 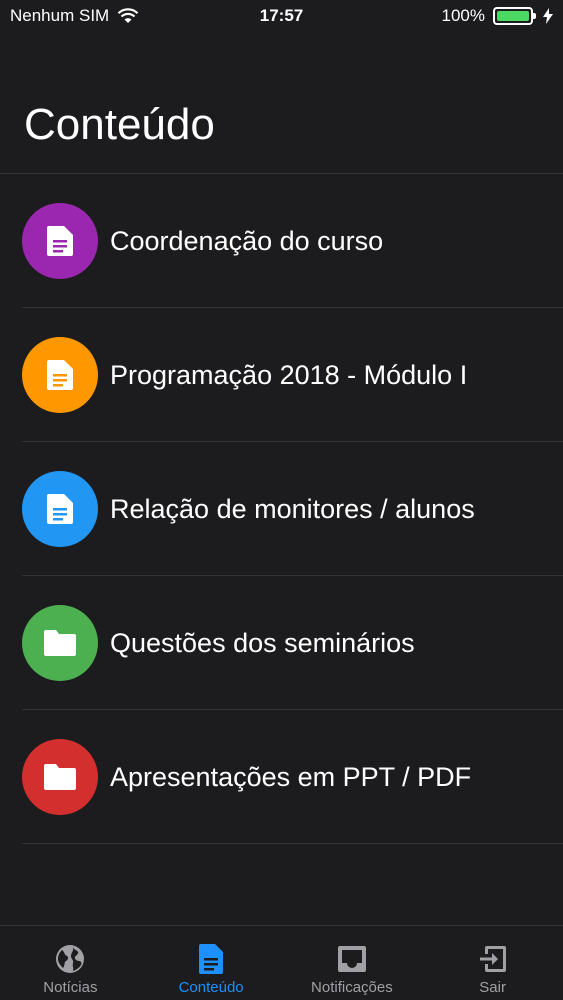 What do you see at coordinates (548, 16) in the screenshot?
I see `charging-bolt-icon` at bounding box center [548, 16].